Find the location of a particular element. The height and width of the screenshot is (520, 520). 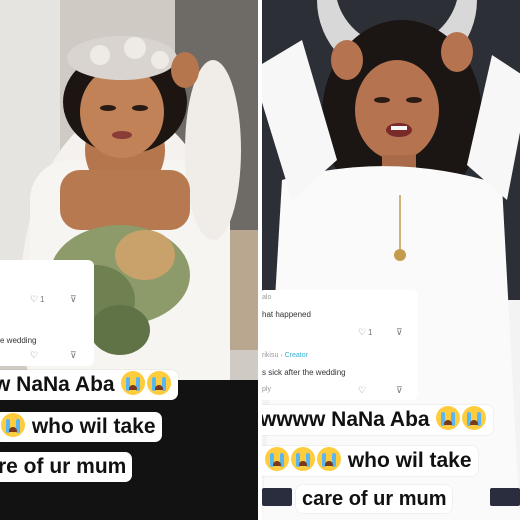

caption-text: wwww NaNa Aba is located at coordinates (346, 419).